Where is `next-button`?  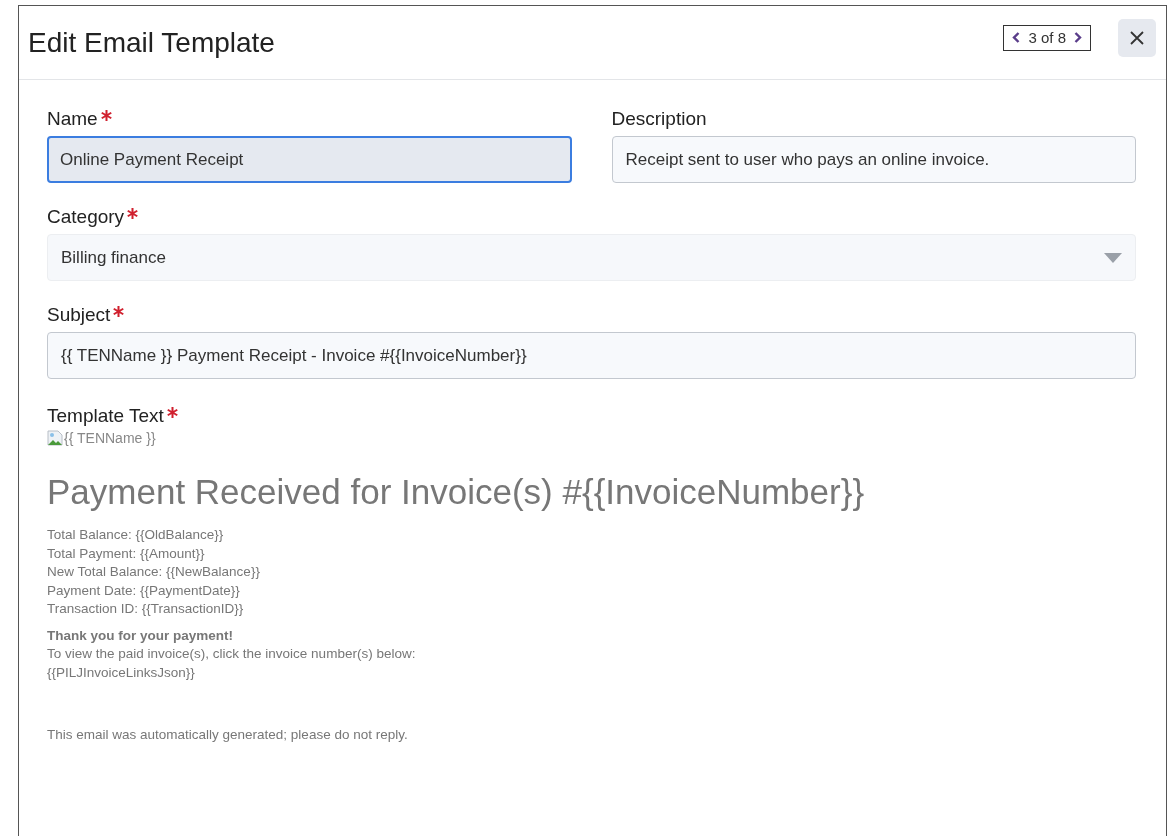 next-button is located at coordinates (1078, 37).